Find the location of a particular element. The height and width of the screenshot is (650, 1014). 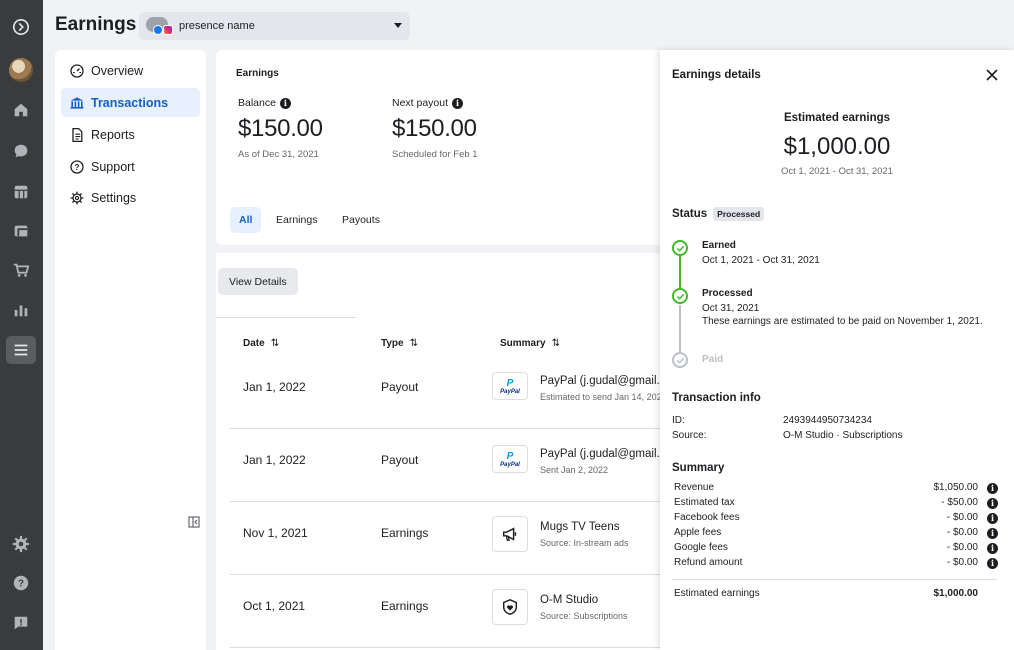

view-details-button: View Details is located at coordinates (258, 281).